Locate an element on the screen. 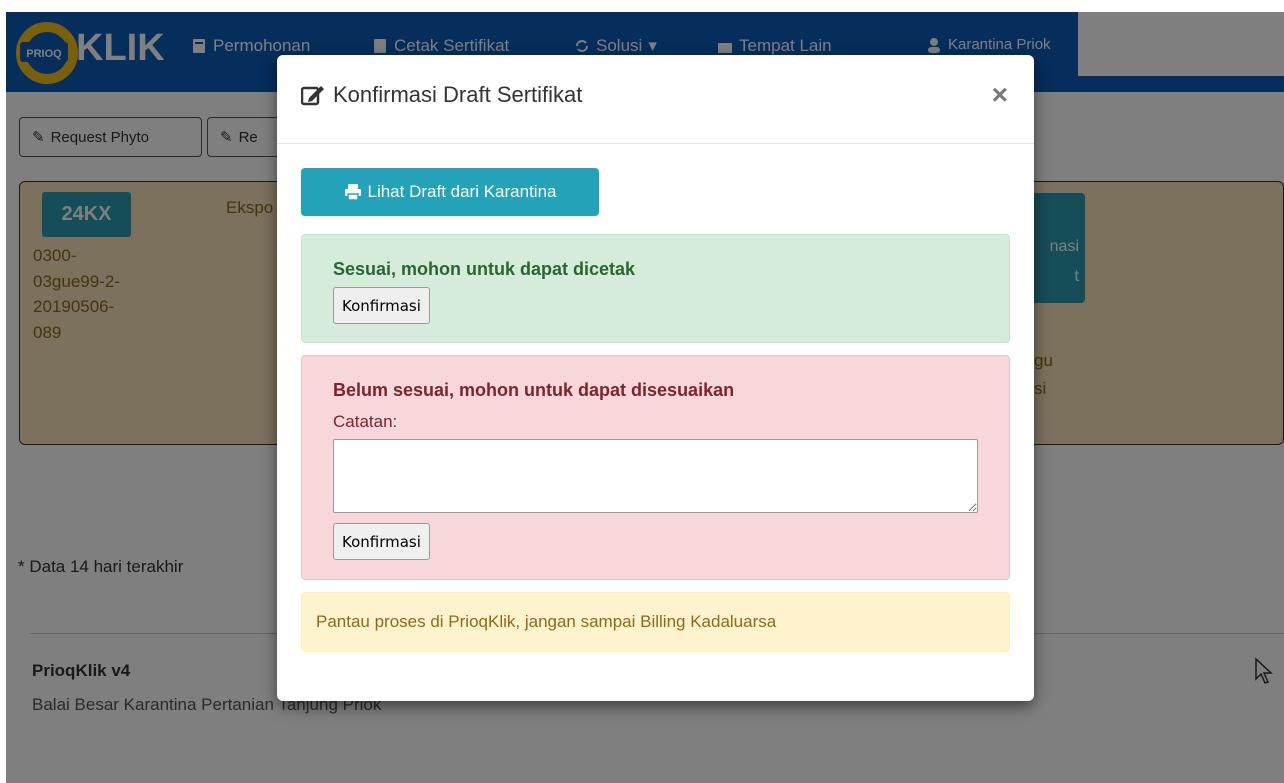 This screenshot has height=783, width=1284. reject-confirm-button: Konfirmasi is located at coordinates (381, 541).